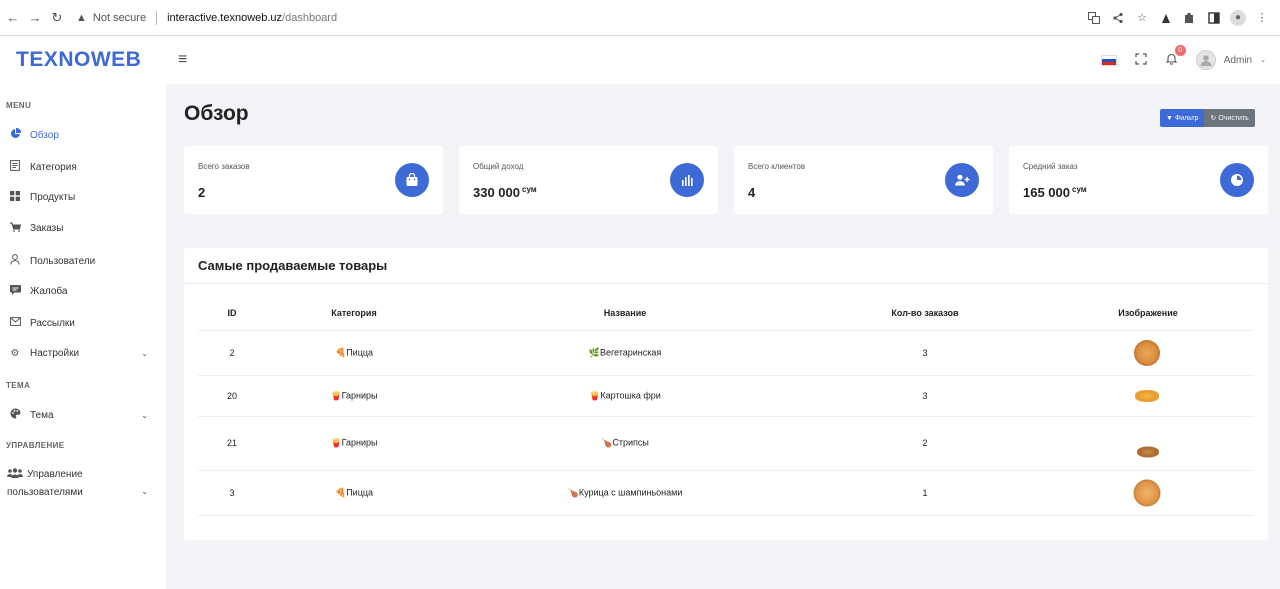 The height and width of the screenshot is (589, 1280). I want to click on cell-orders: 2, so click(925, 443).